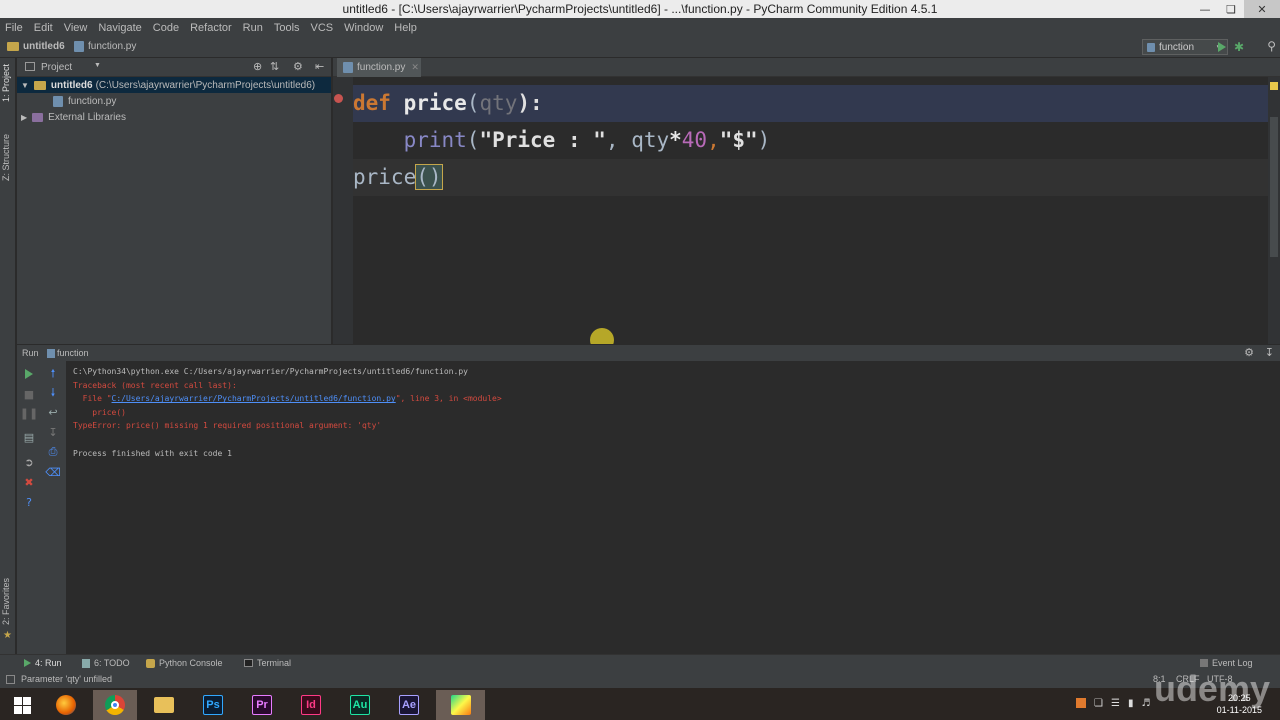 The width and height of the screenshot is (1280, 720). I want to click on code-line-1: def price(qty):, so click(810, 103).